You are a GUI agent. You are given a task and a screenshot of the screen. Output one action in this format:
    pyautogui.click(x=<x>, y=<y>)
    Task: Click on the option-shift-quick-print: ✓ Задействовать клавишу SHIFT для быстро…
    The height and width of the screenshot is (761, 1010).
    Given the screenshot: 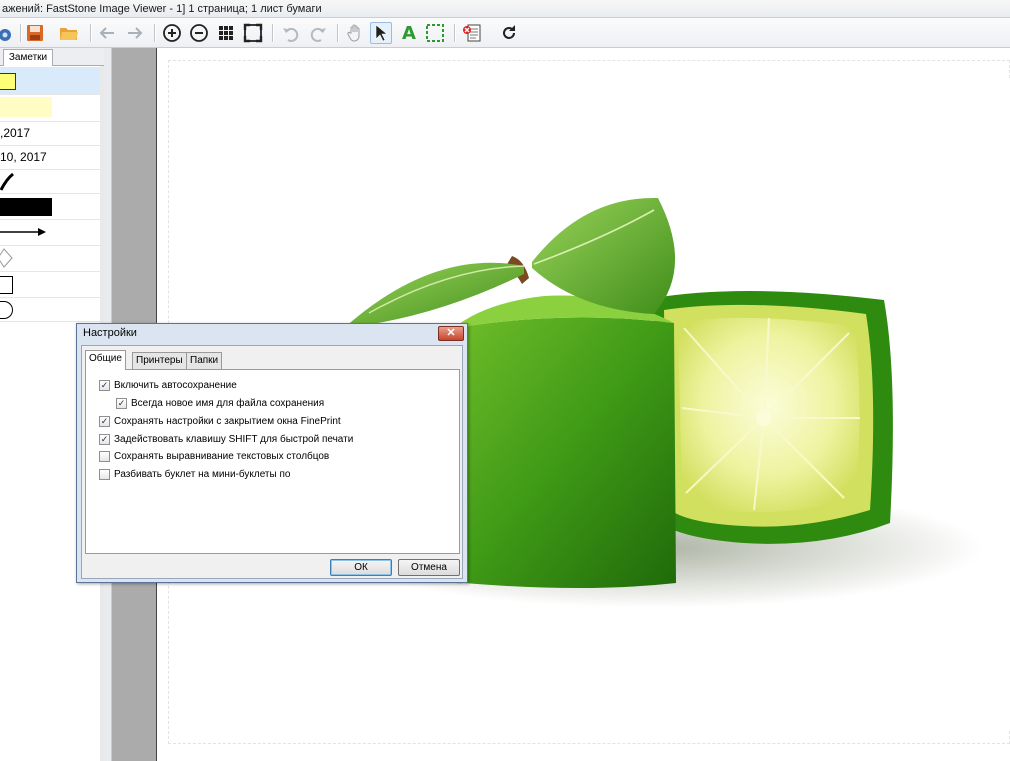 What is the action you would take?
    pyautogui.click(x=226, y=439)
    